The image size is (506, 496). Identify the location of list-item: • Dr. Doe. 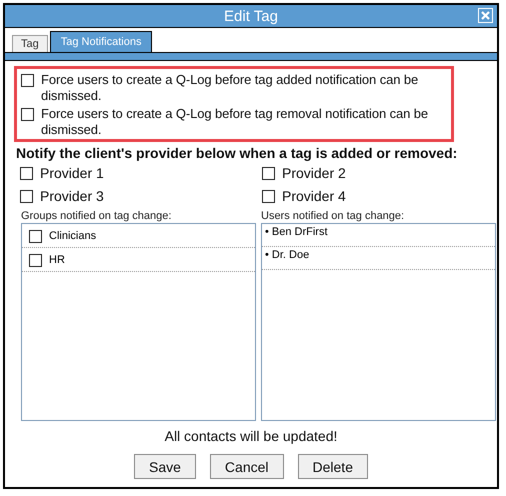
(287, 255).